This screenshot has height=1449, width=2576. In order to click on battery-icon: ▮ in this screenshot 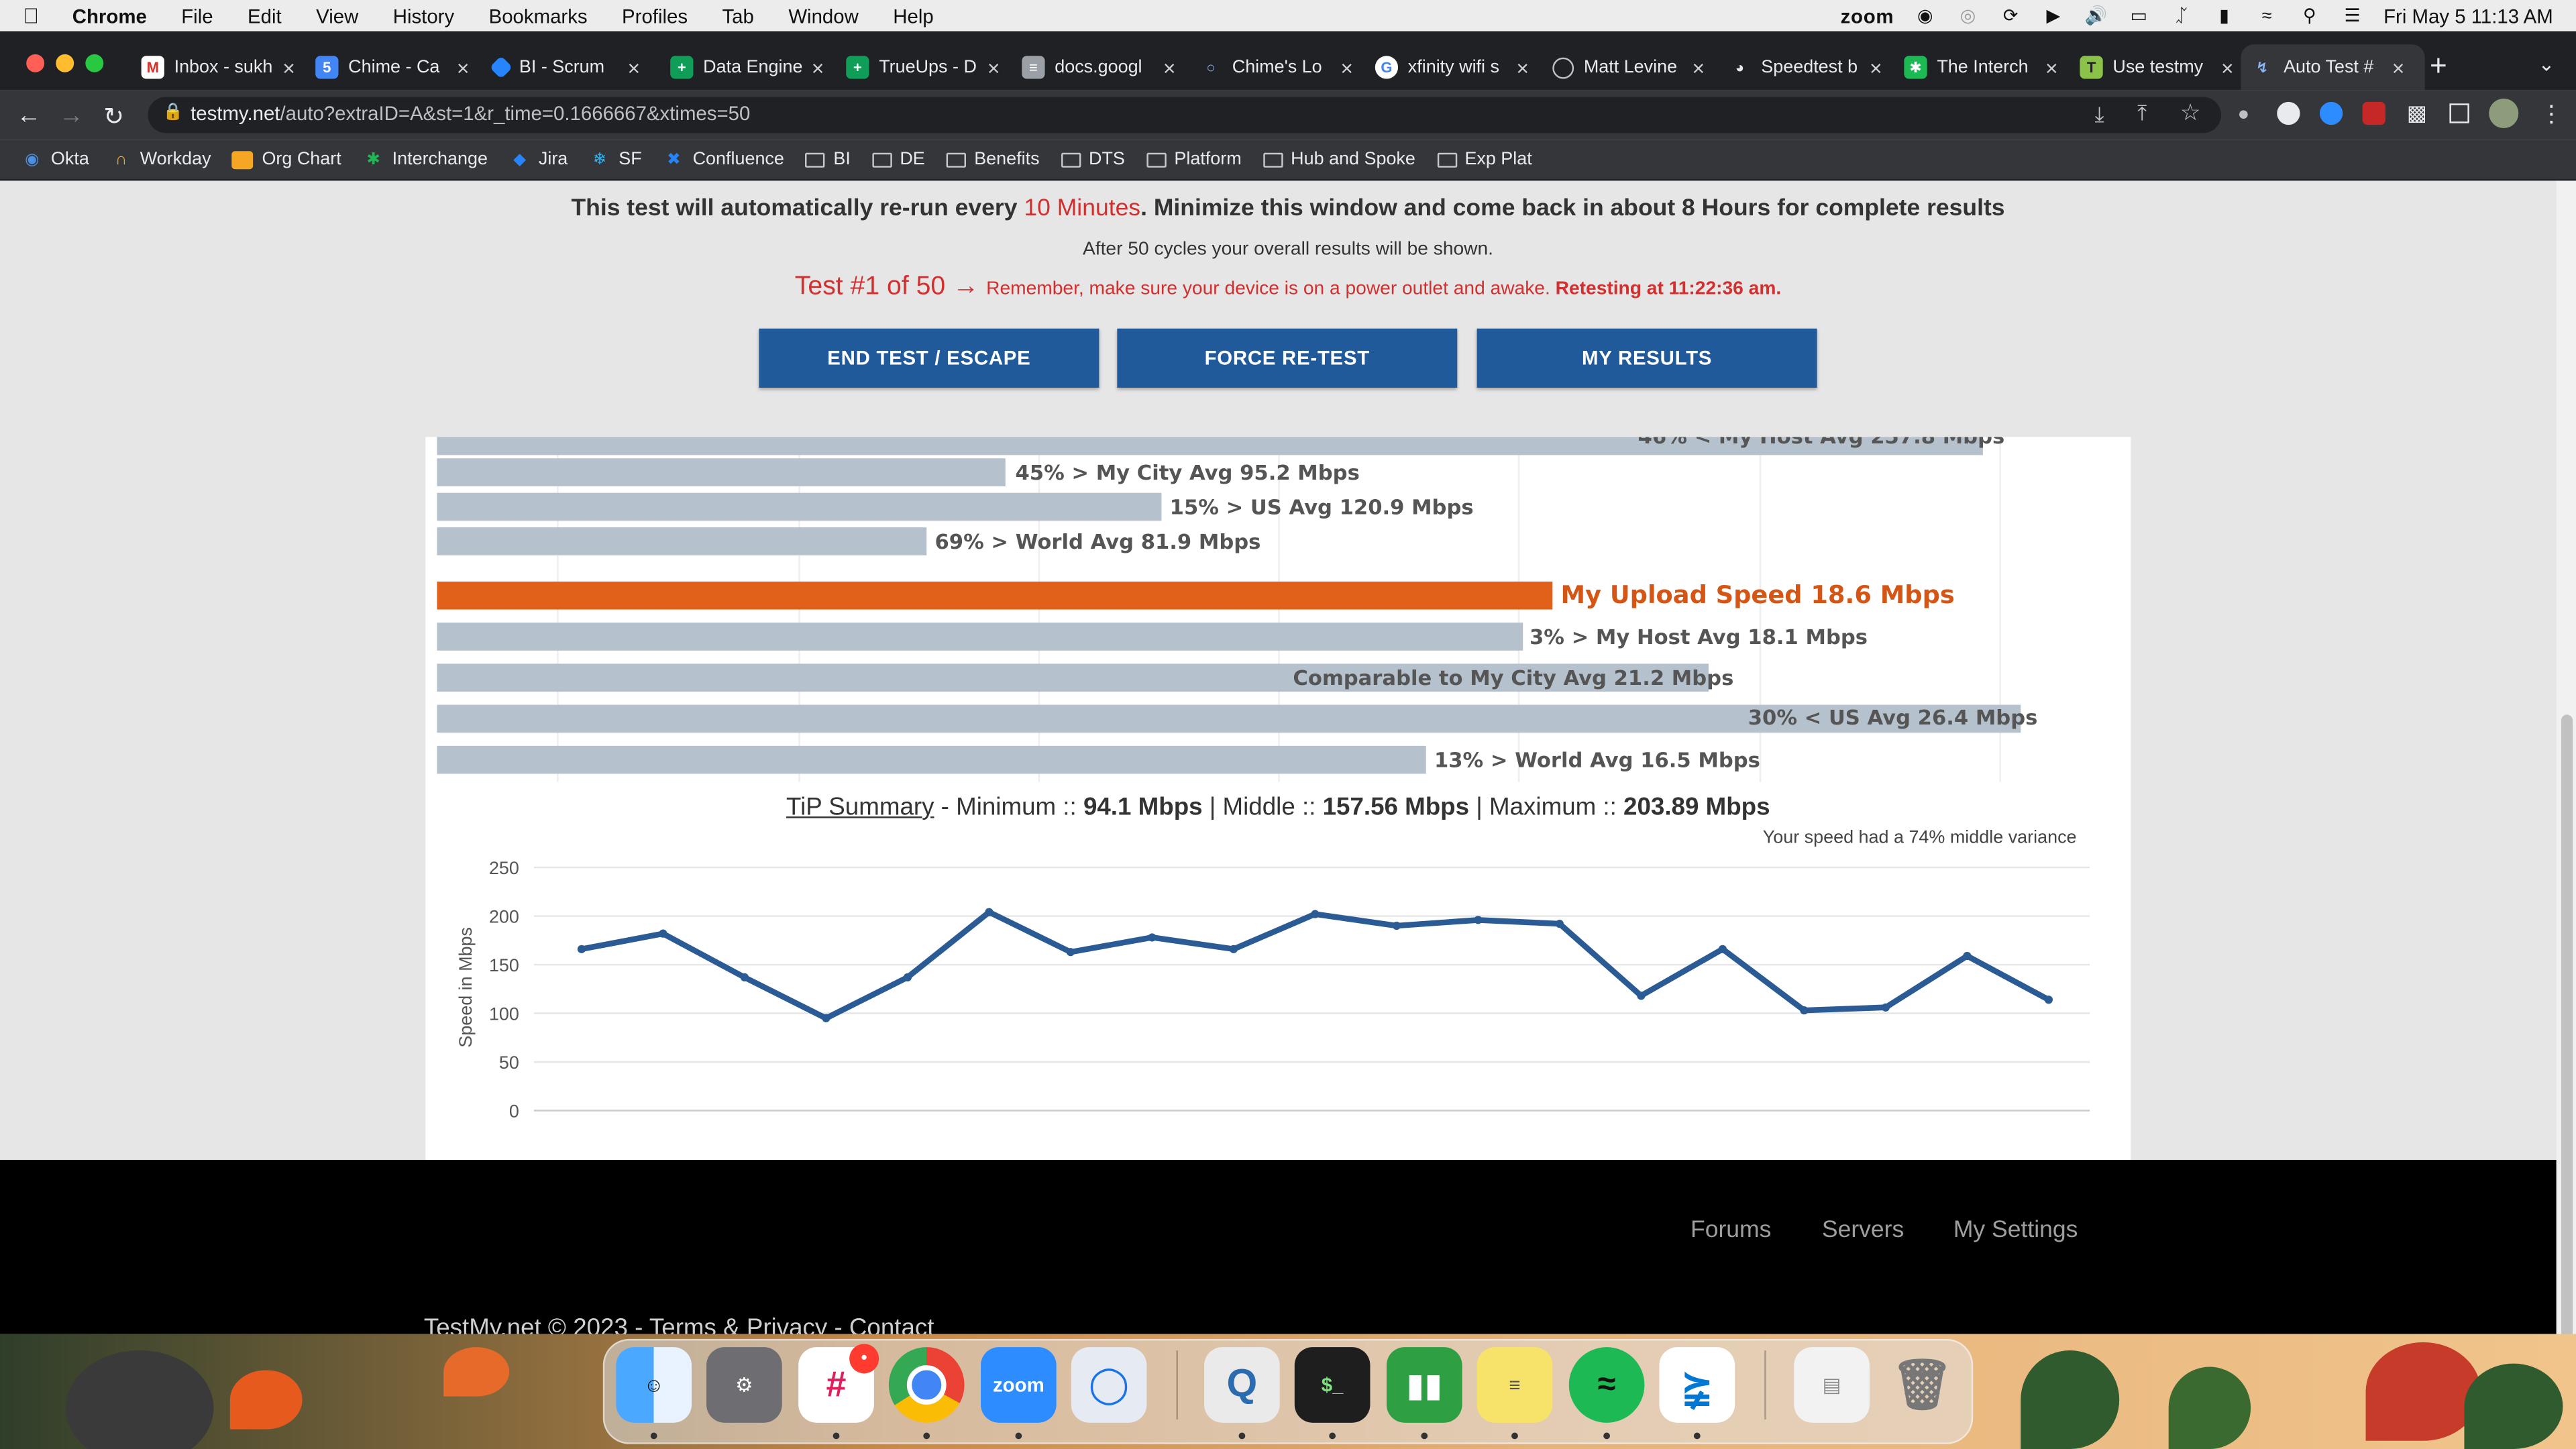, I will do `click(2223, 16)`.